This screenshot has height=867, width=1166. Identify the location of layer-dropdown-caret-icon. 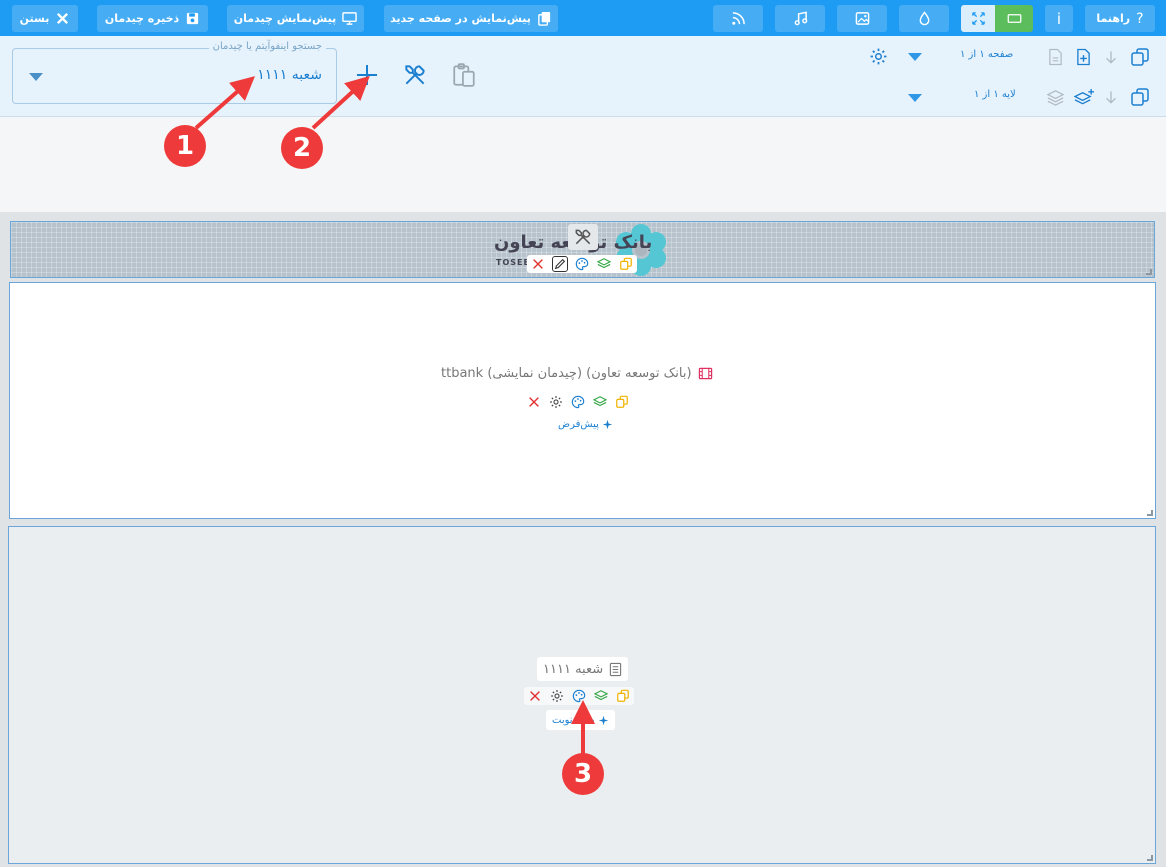
(915, 98).